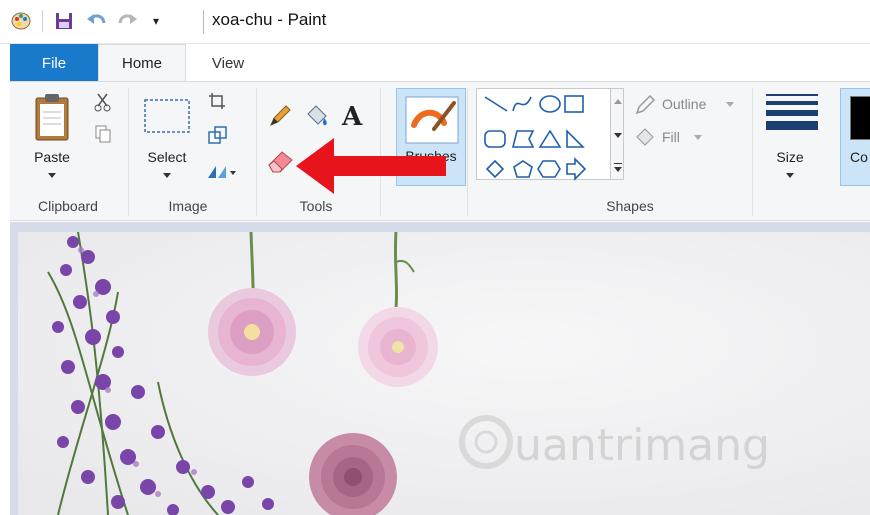 The height and width of the screenshot is (515, 870). What do you see at coordinates (317, 115) in the screenshot?
I see `fill-bucket-icon` at bounding box center [317, 115].